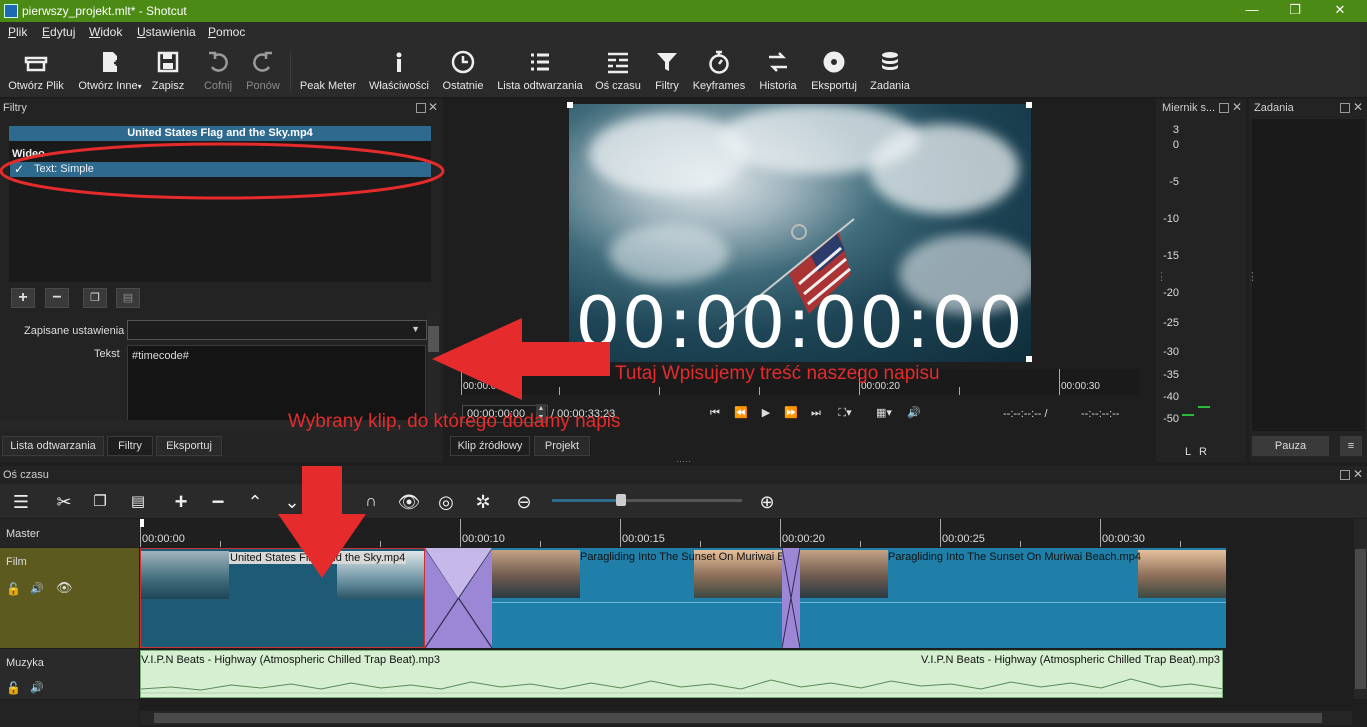  Describe the element at coordinates (64, 588) in the screenshot. I see `hide-eye-icon: 👁` at that location.